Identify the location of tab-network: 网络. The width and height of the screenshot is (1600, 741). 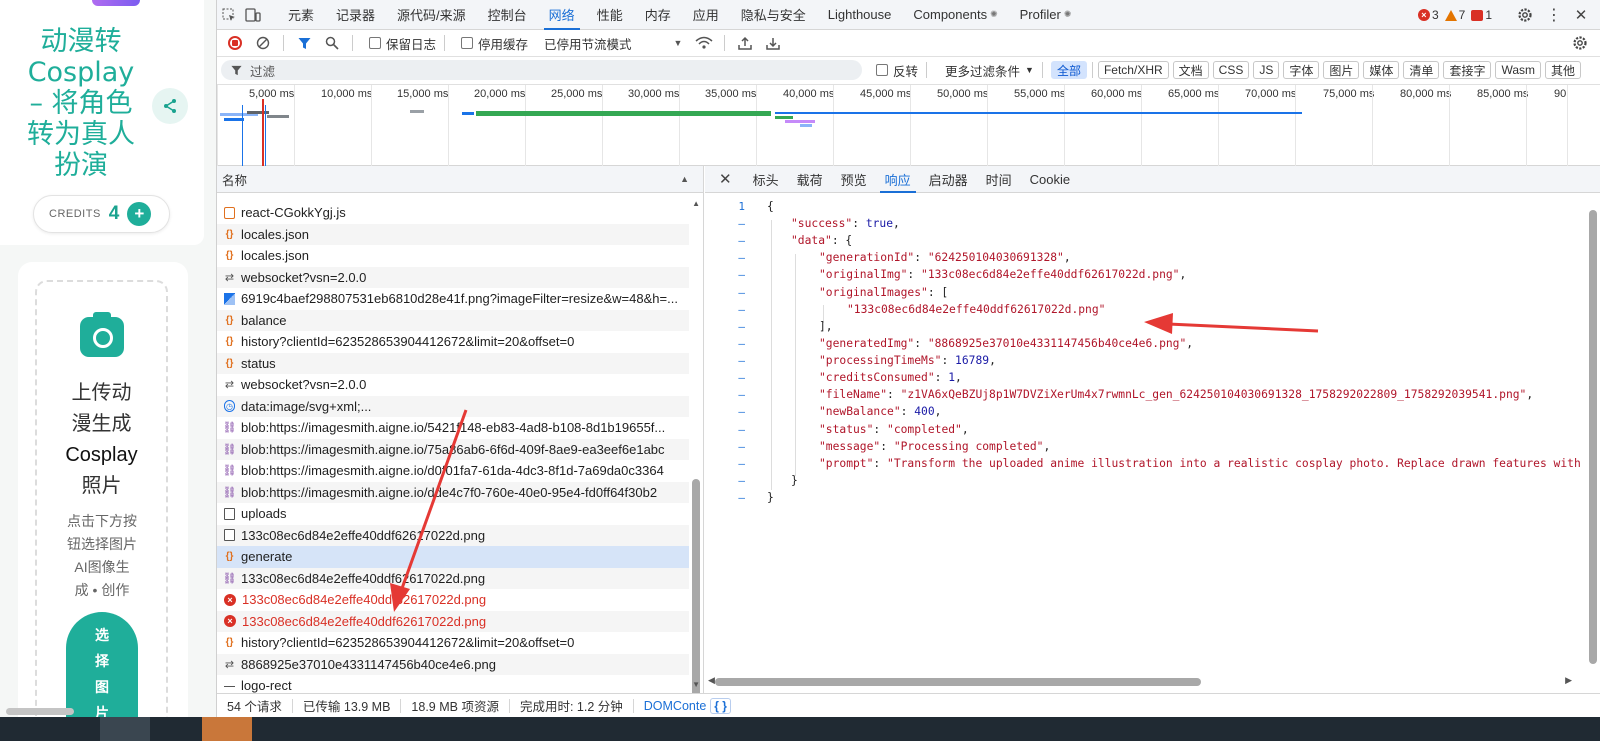
(562, 15).